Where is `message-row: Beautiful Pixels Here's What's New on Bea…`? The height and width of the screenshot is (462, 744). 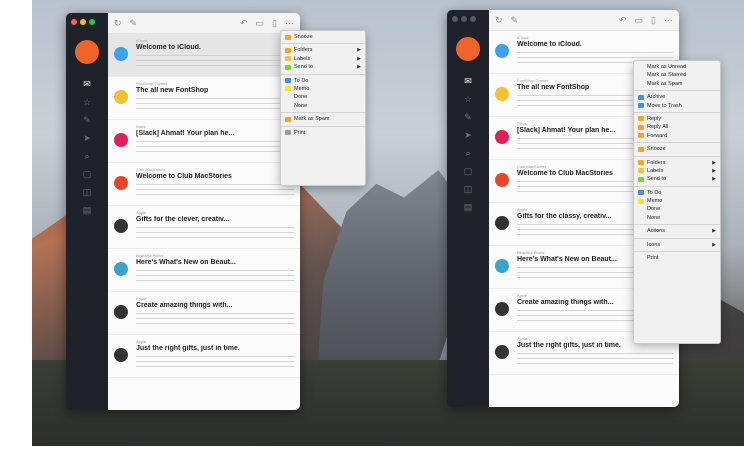 message-row: Beautiful Pixels Here's What's New on Bea… is located at coordinates (204, 270).